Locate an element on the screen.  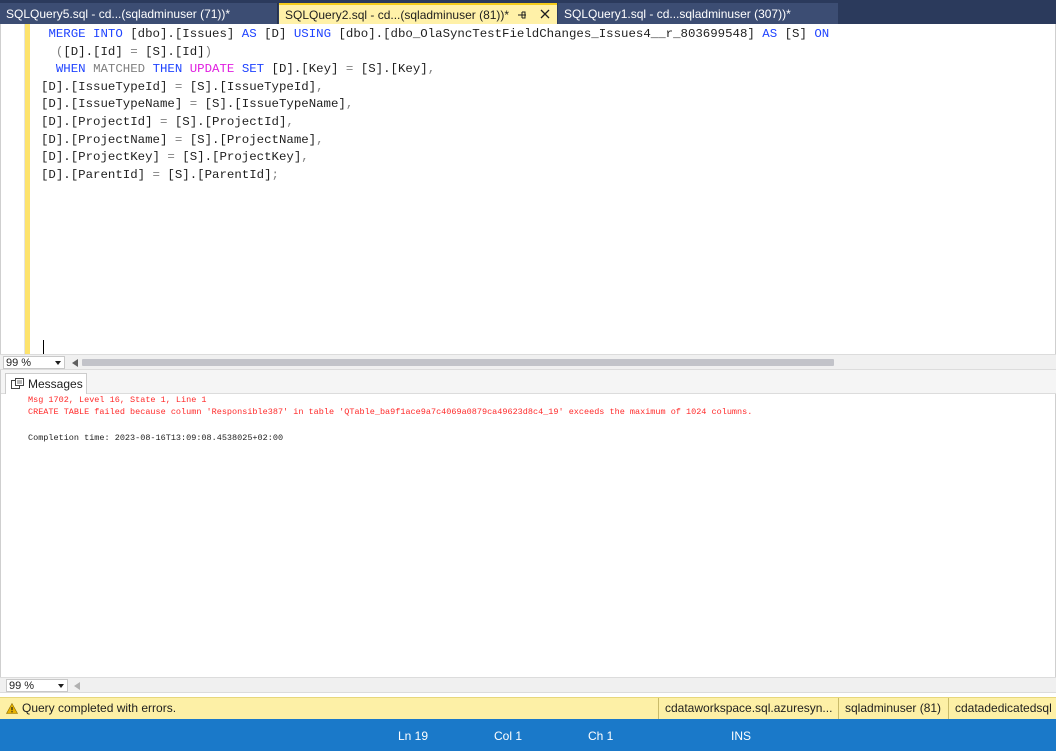
code-token: MERGE INTO is located at coordinates (85, 34).